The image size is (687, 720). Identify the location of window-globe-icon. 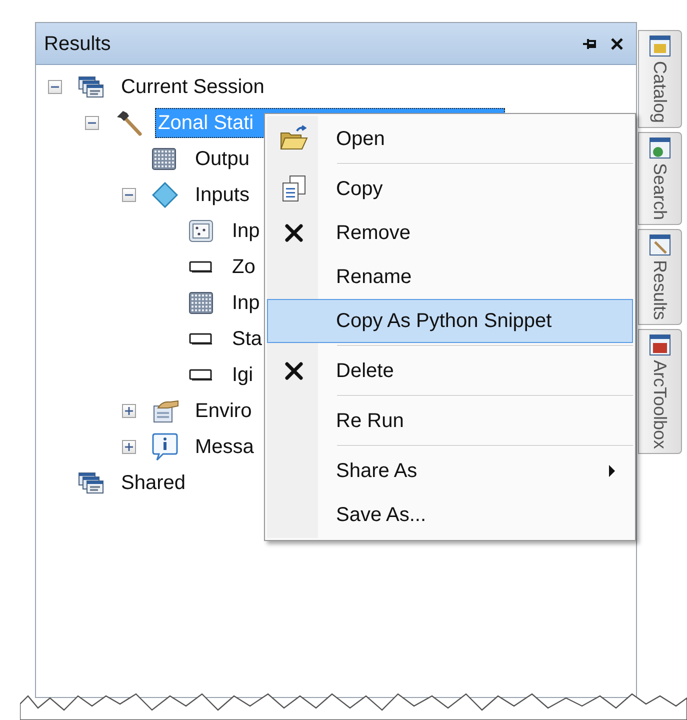
(660, 148).